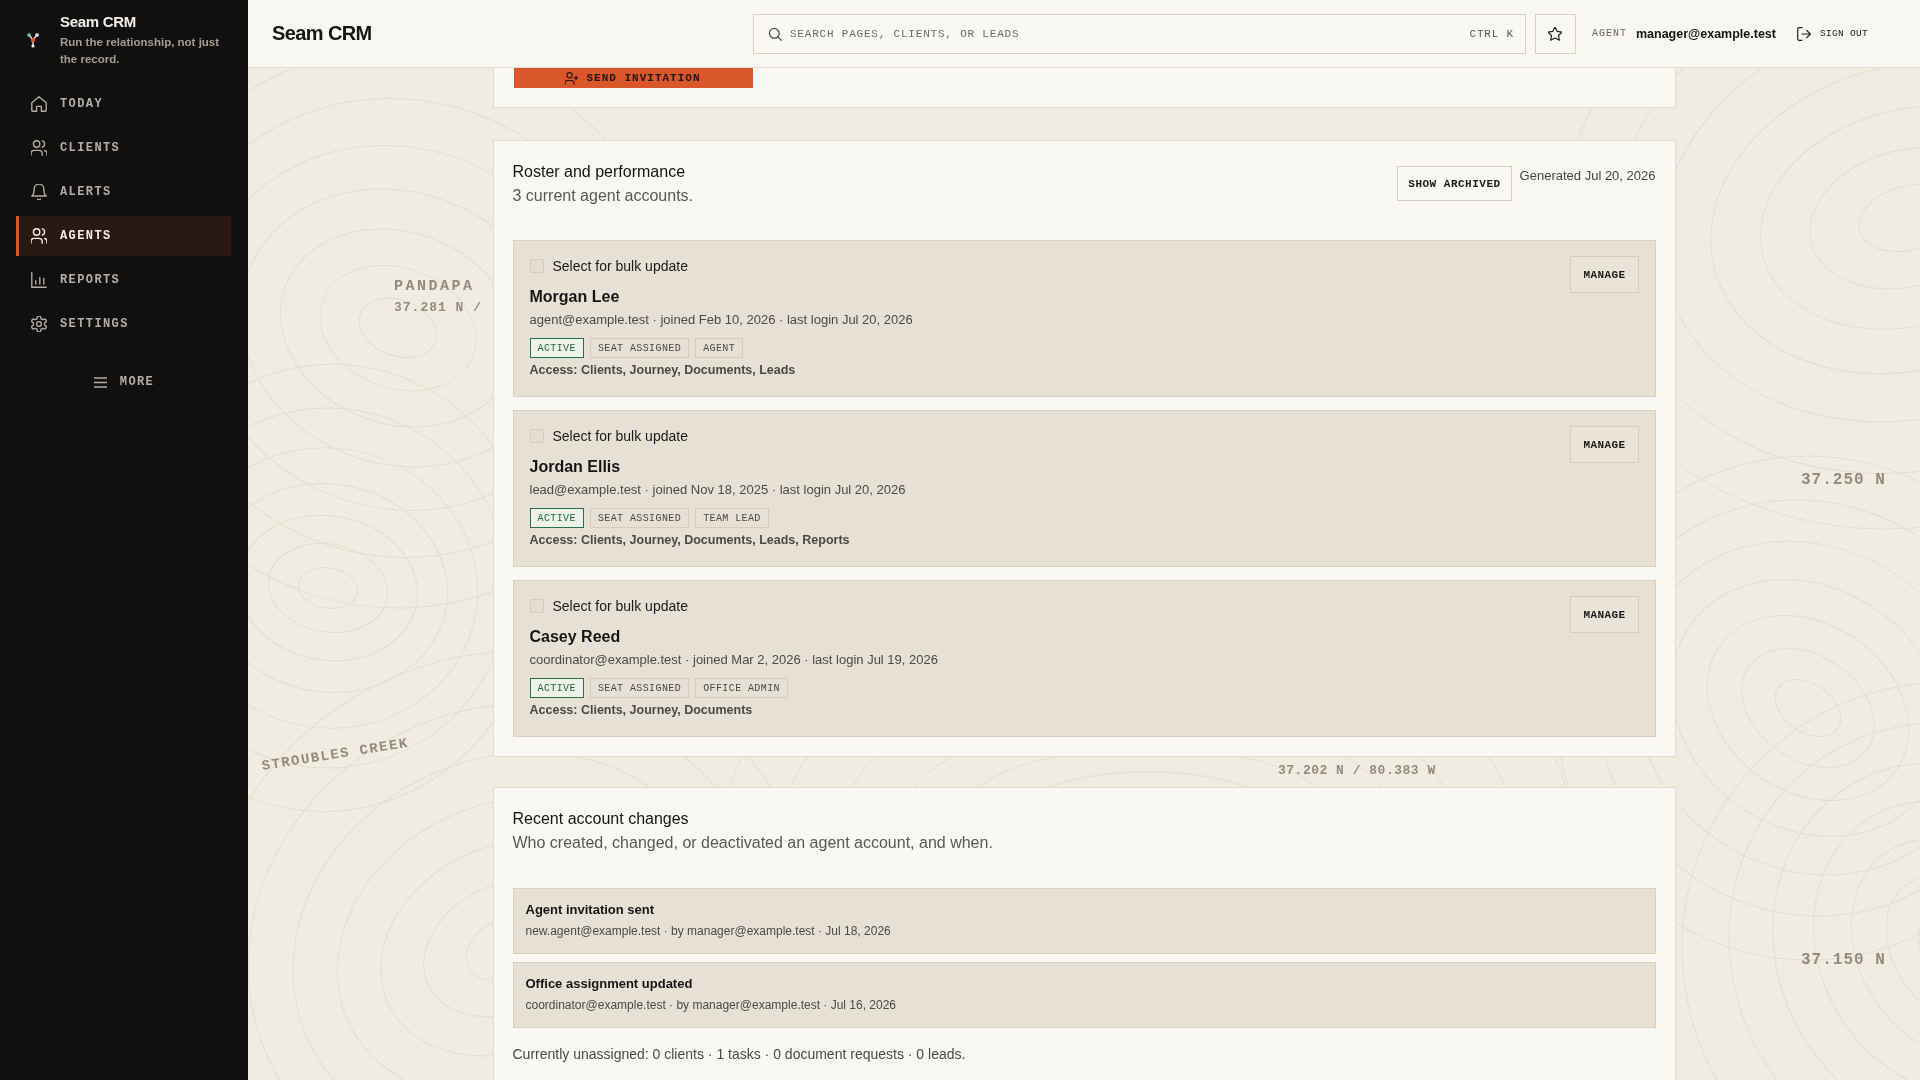 The width and height of the screenshot is (1920, 1080). I want to click on app-tagline: Run the relationship, not just the record., so click(140, 51).